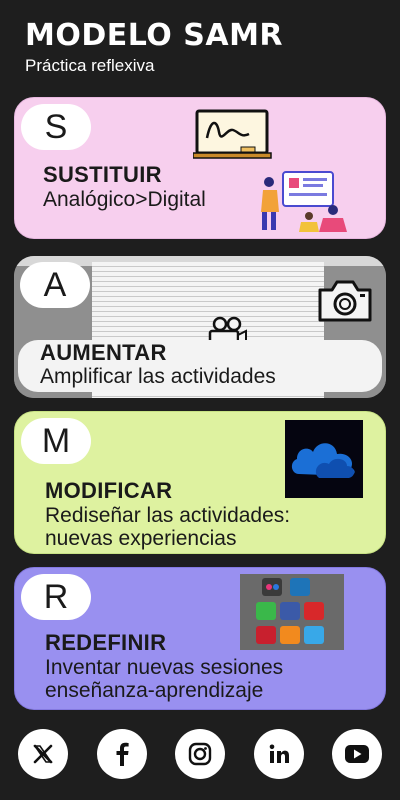 The image size is (400, 800). I want to click on facebook-icon, so click(122, 754).